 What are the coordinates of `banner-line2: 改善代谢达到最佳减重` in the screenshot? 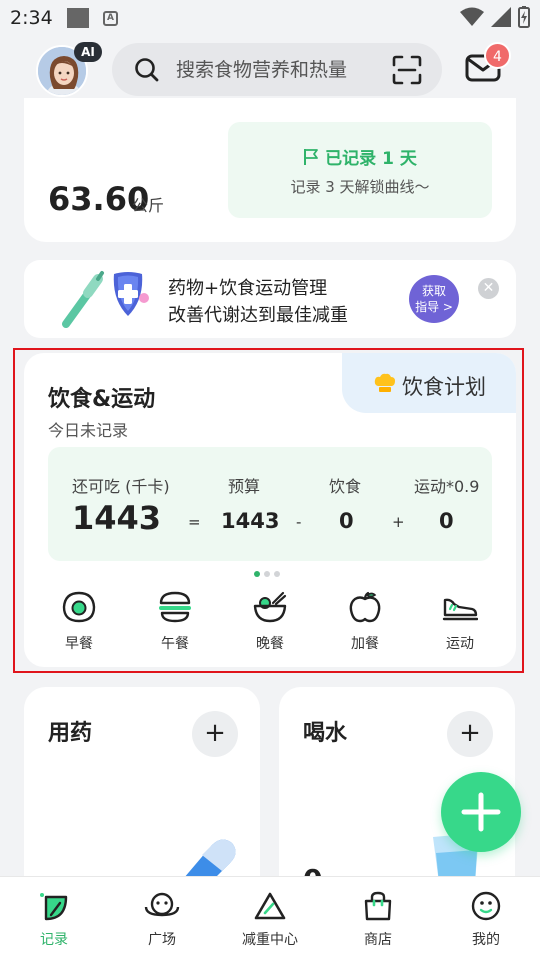 It's located at (258, 315).